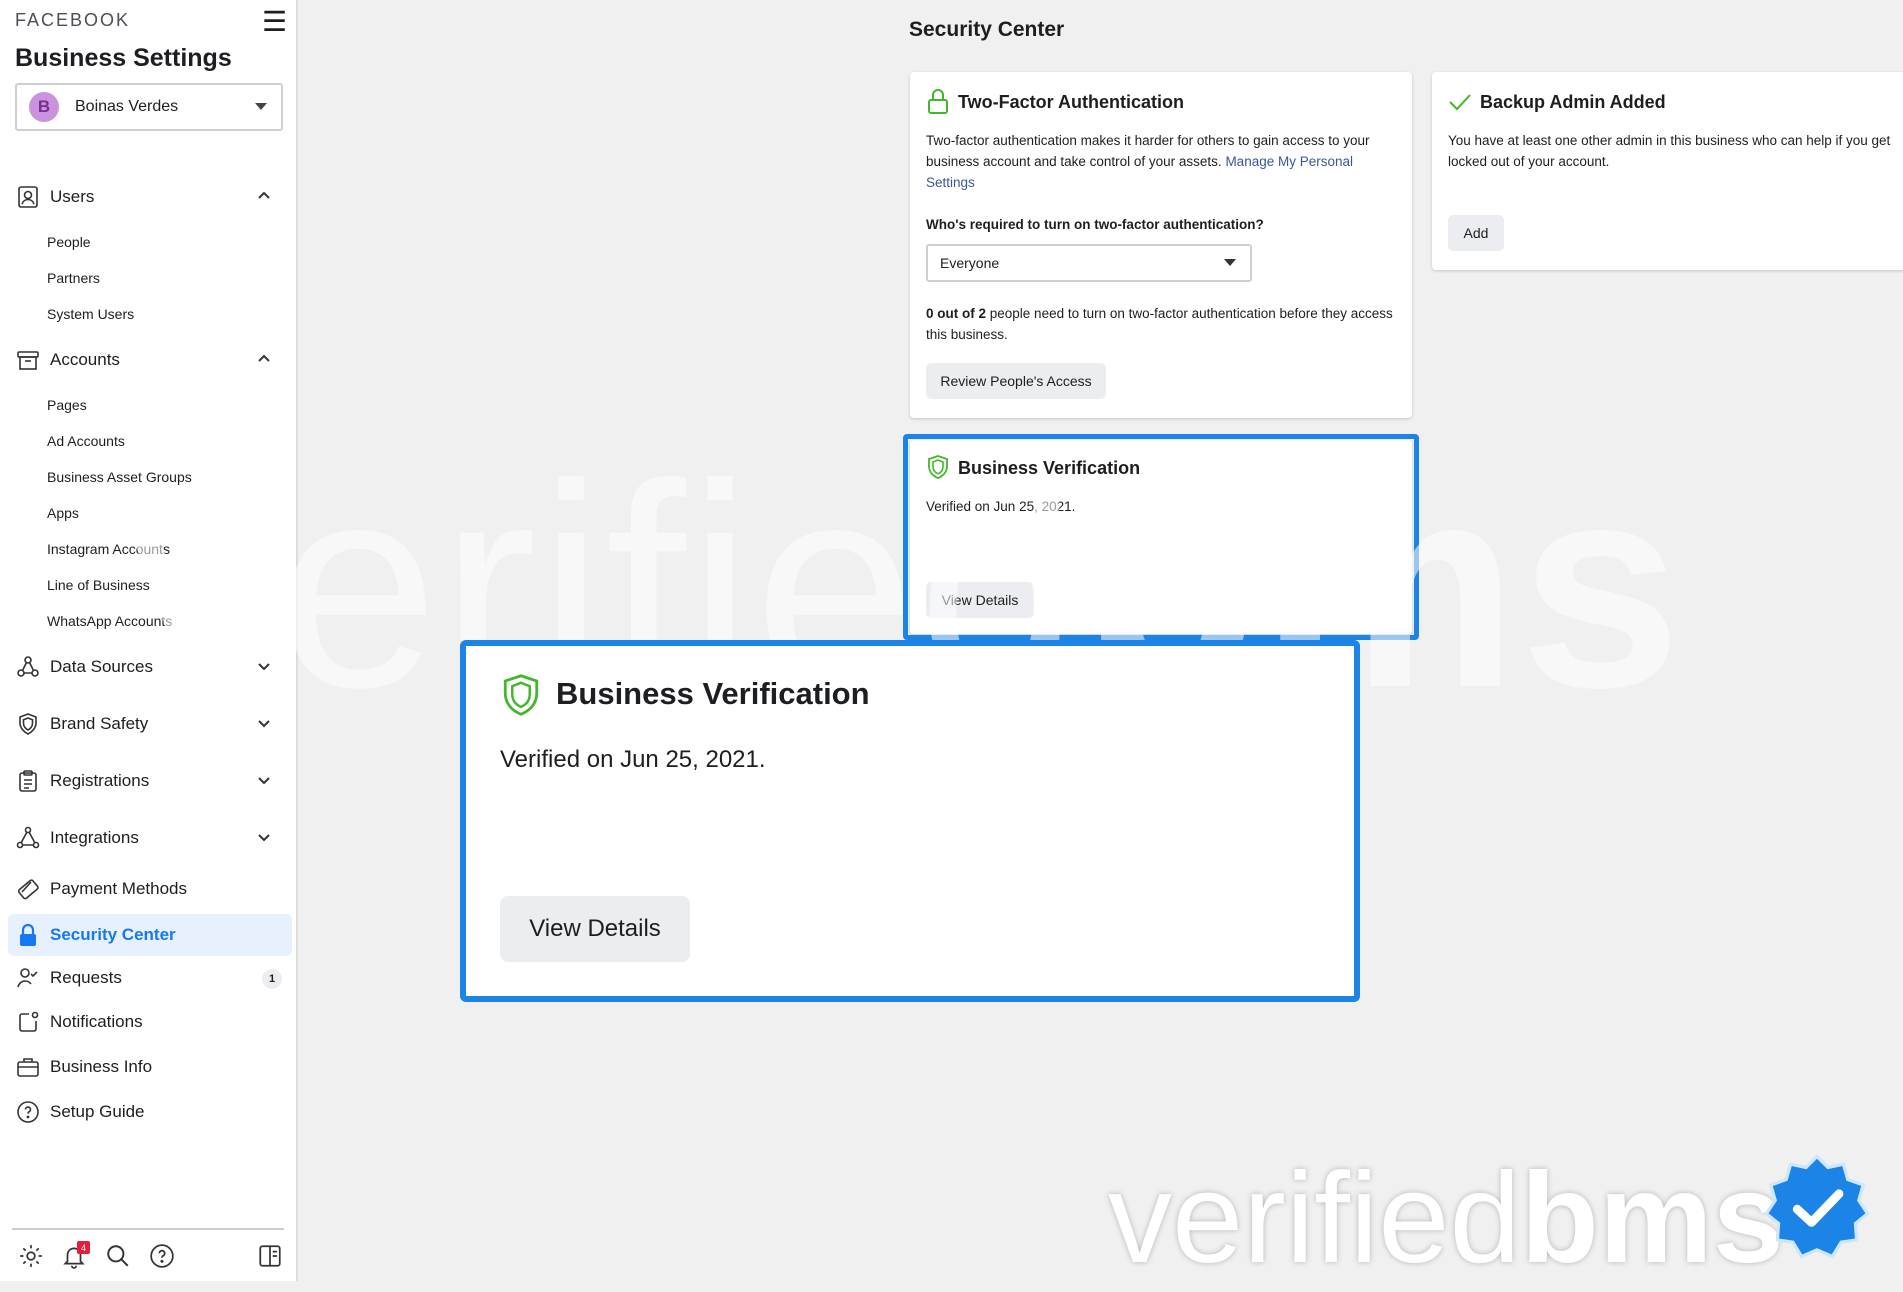  I want to click on zoom-view-details-button: View Details, so click(595, 929).